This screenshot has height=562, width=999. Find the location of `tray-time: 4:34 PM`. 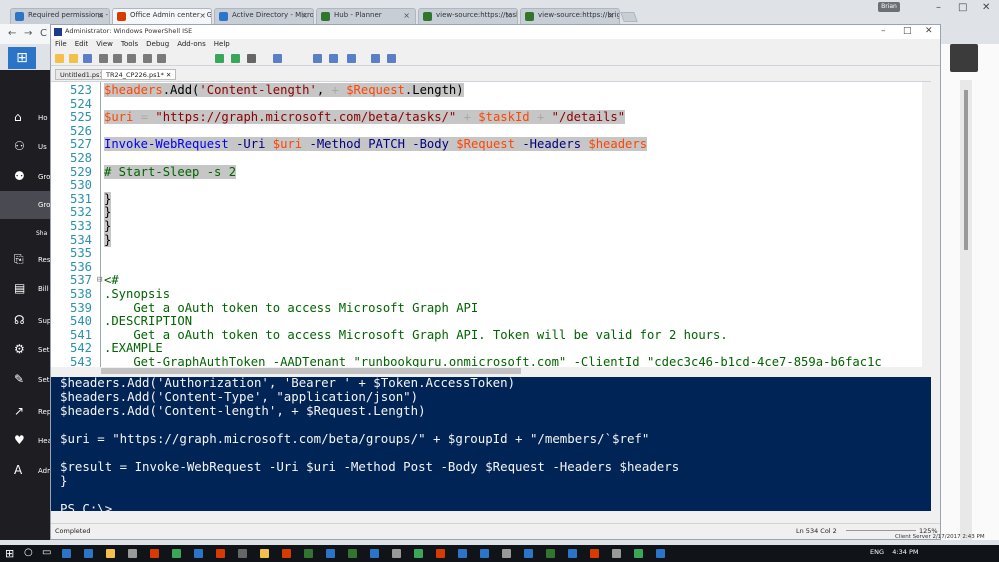

tray-time: 4:34 PM is located at coordinates (905, 552).